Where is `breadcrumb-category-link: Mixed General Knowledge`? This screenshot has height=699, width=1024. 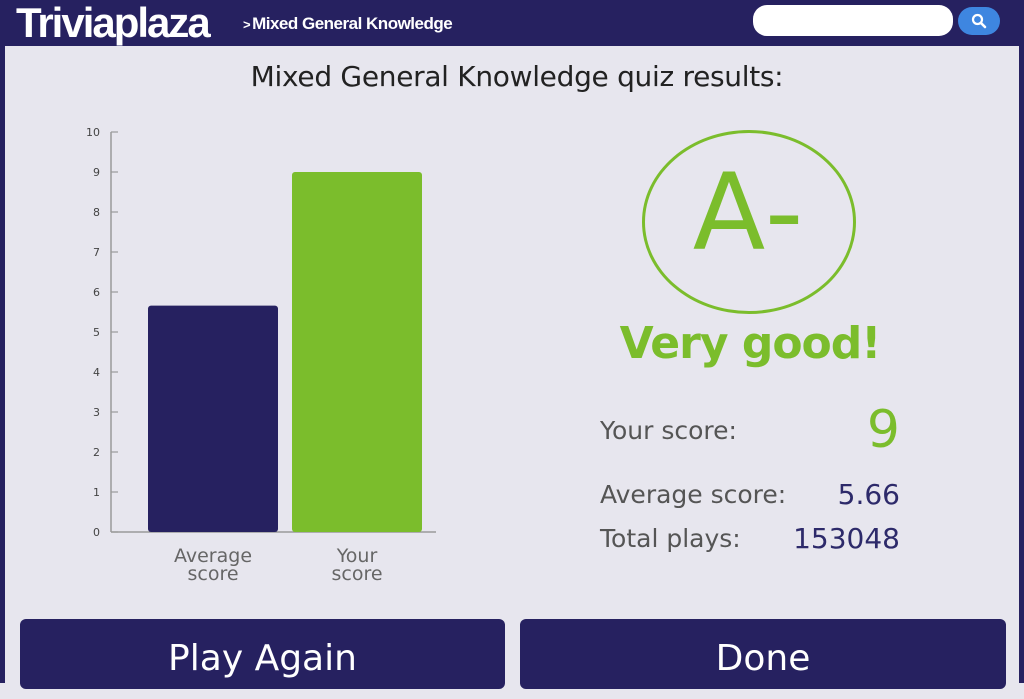
breadcrumb-category-link: Mixed General Knowledge is located at coordinates (352, 23).